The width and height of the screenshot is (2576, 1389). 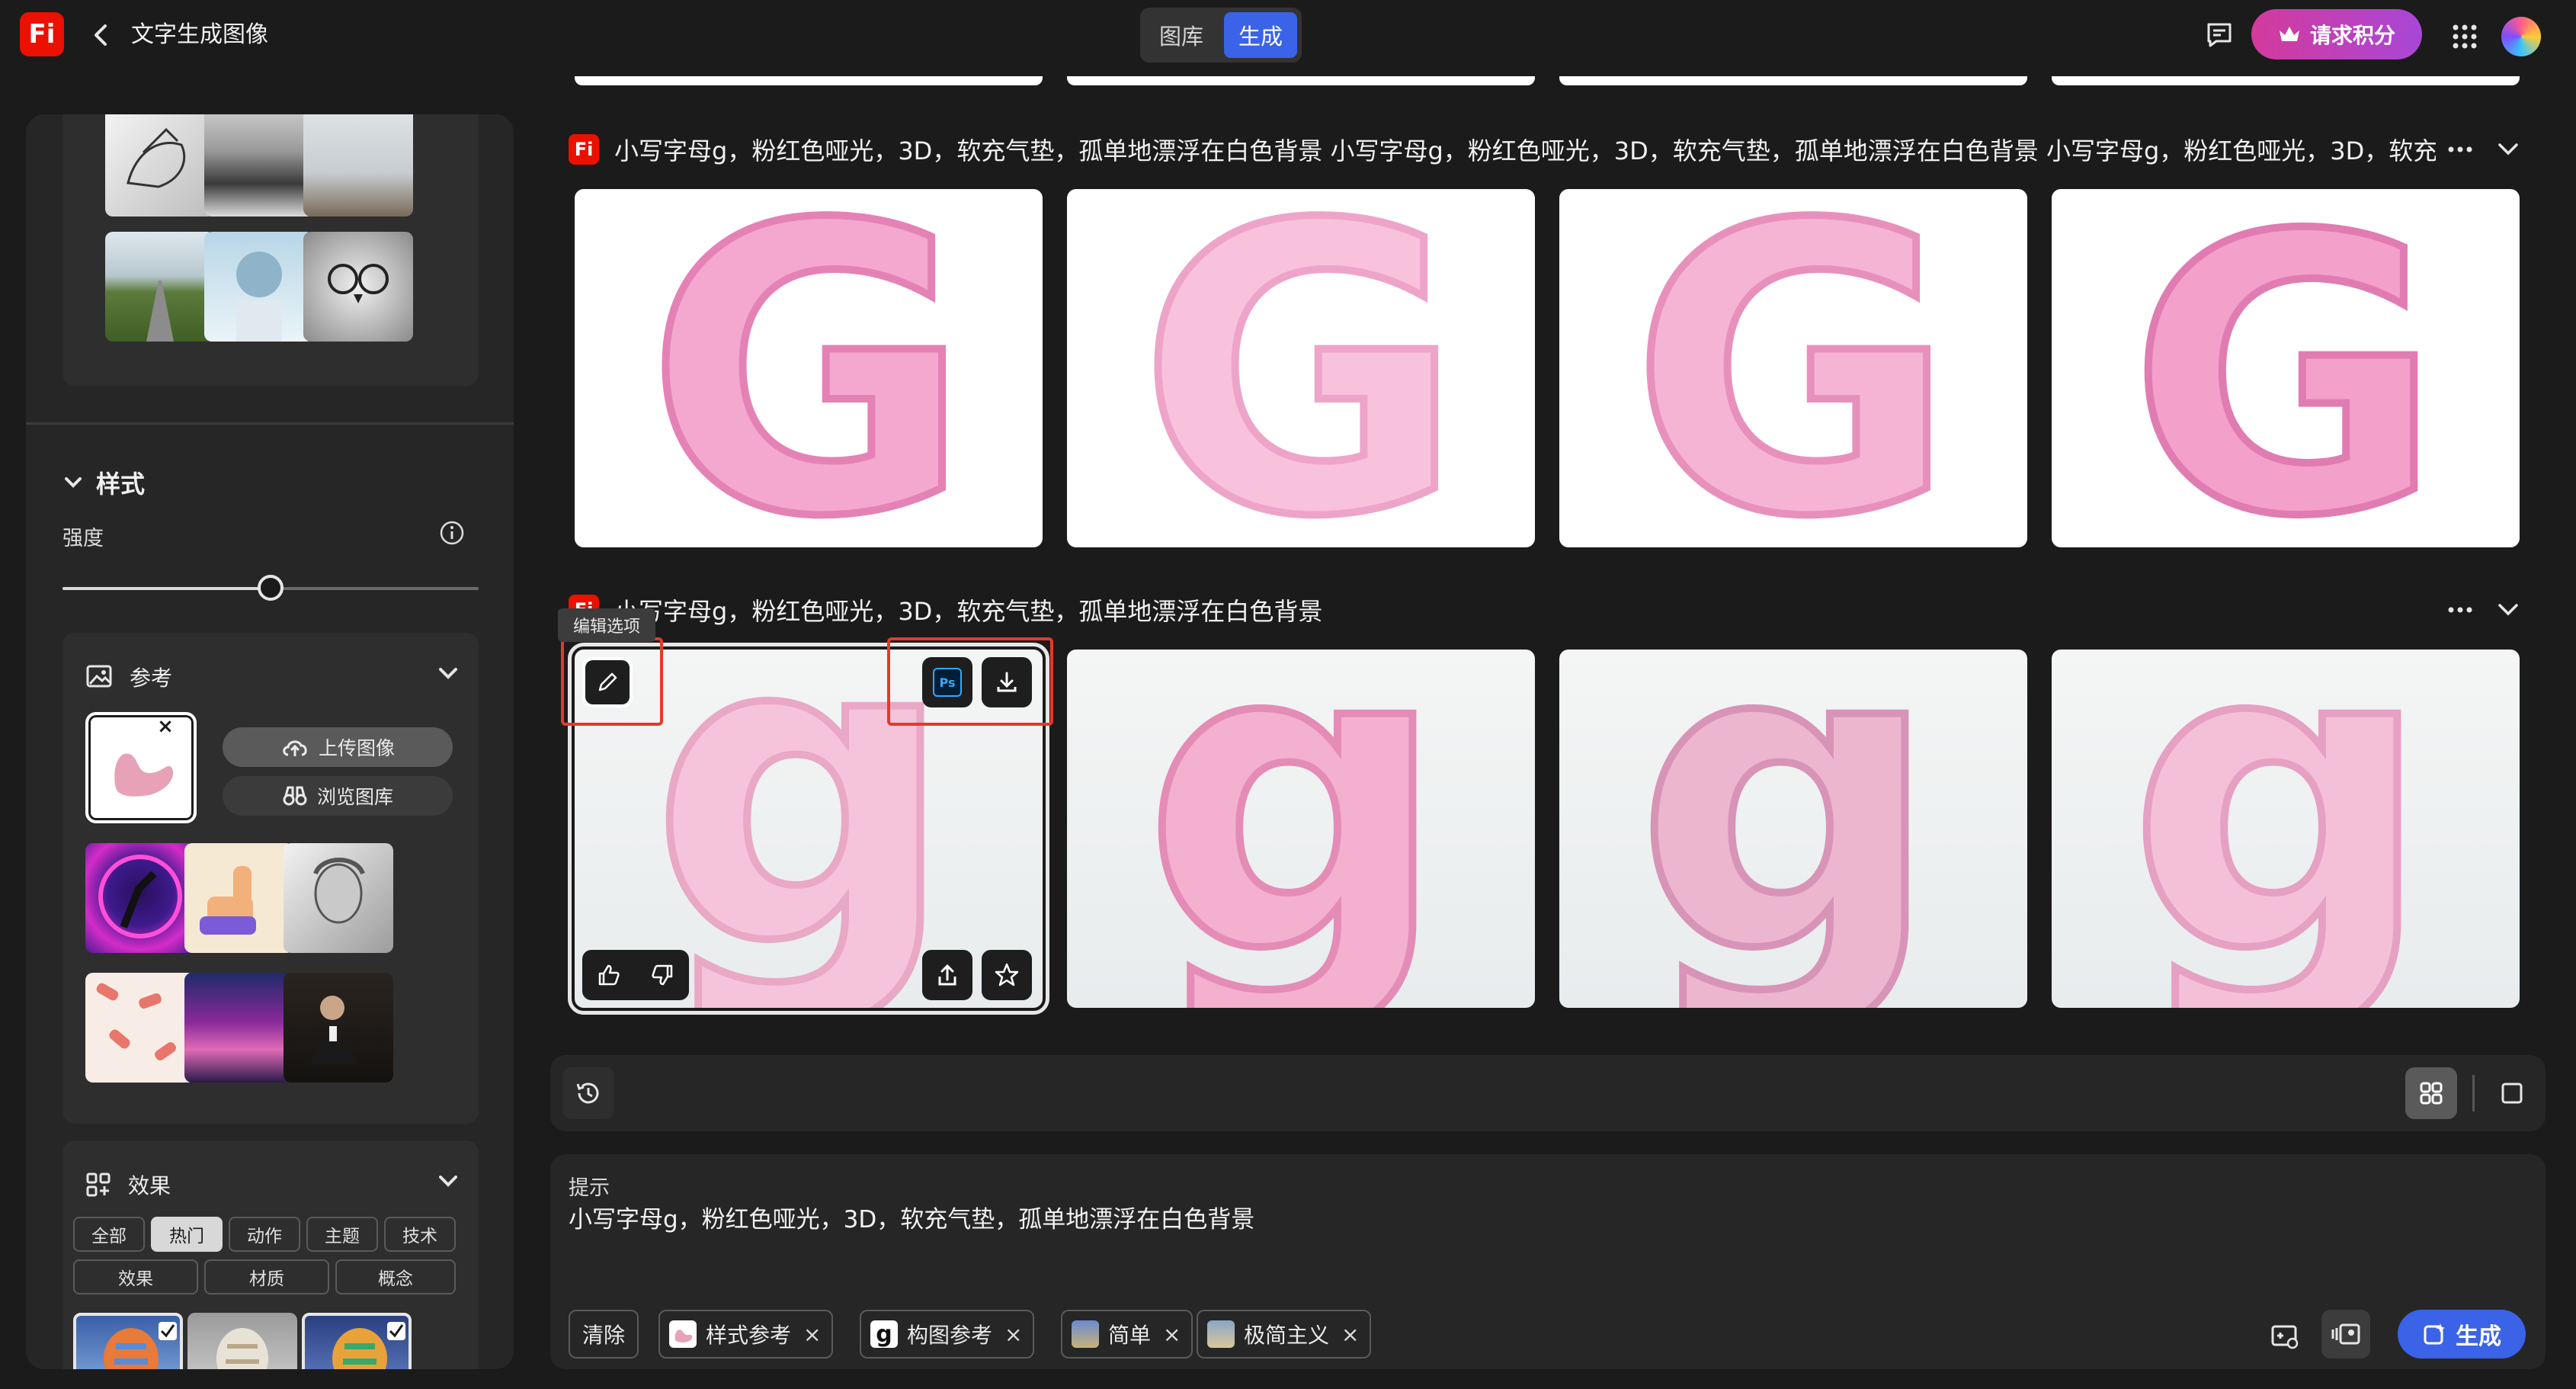 What do you see at coordinates (1221, 35) in the screenshot?
I see `mode-switch: 图库 生成` at bounding box center [1221, 35].